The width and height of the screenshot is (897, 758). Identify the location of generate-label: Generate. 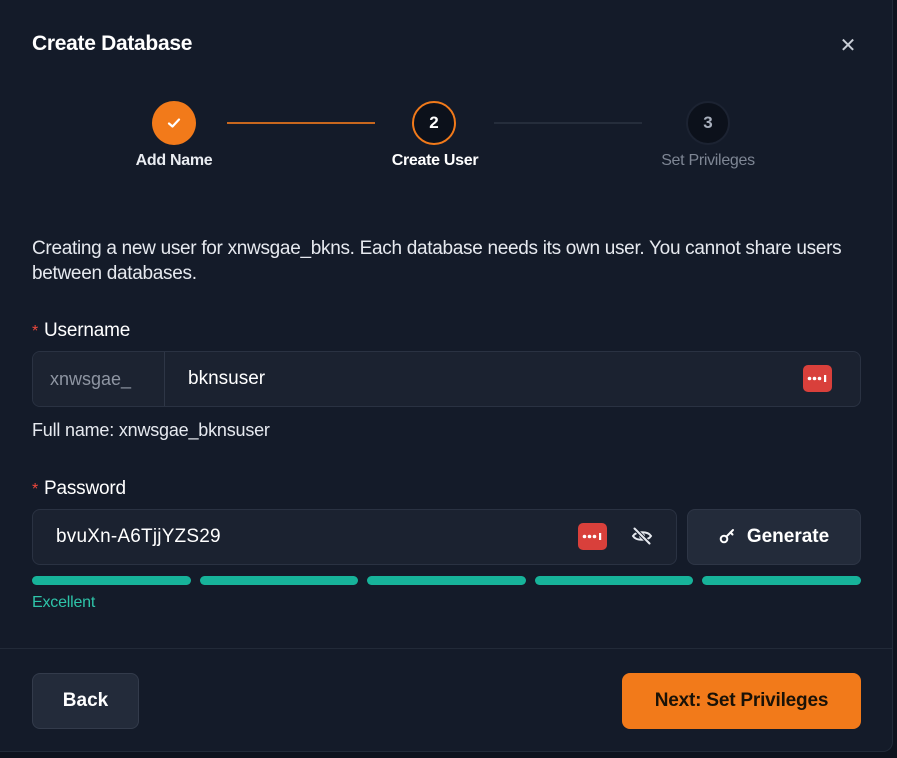
(788, 536).